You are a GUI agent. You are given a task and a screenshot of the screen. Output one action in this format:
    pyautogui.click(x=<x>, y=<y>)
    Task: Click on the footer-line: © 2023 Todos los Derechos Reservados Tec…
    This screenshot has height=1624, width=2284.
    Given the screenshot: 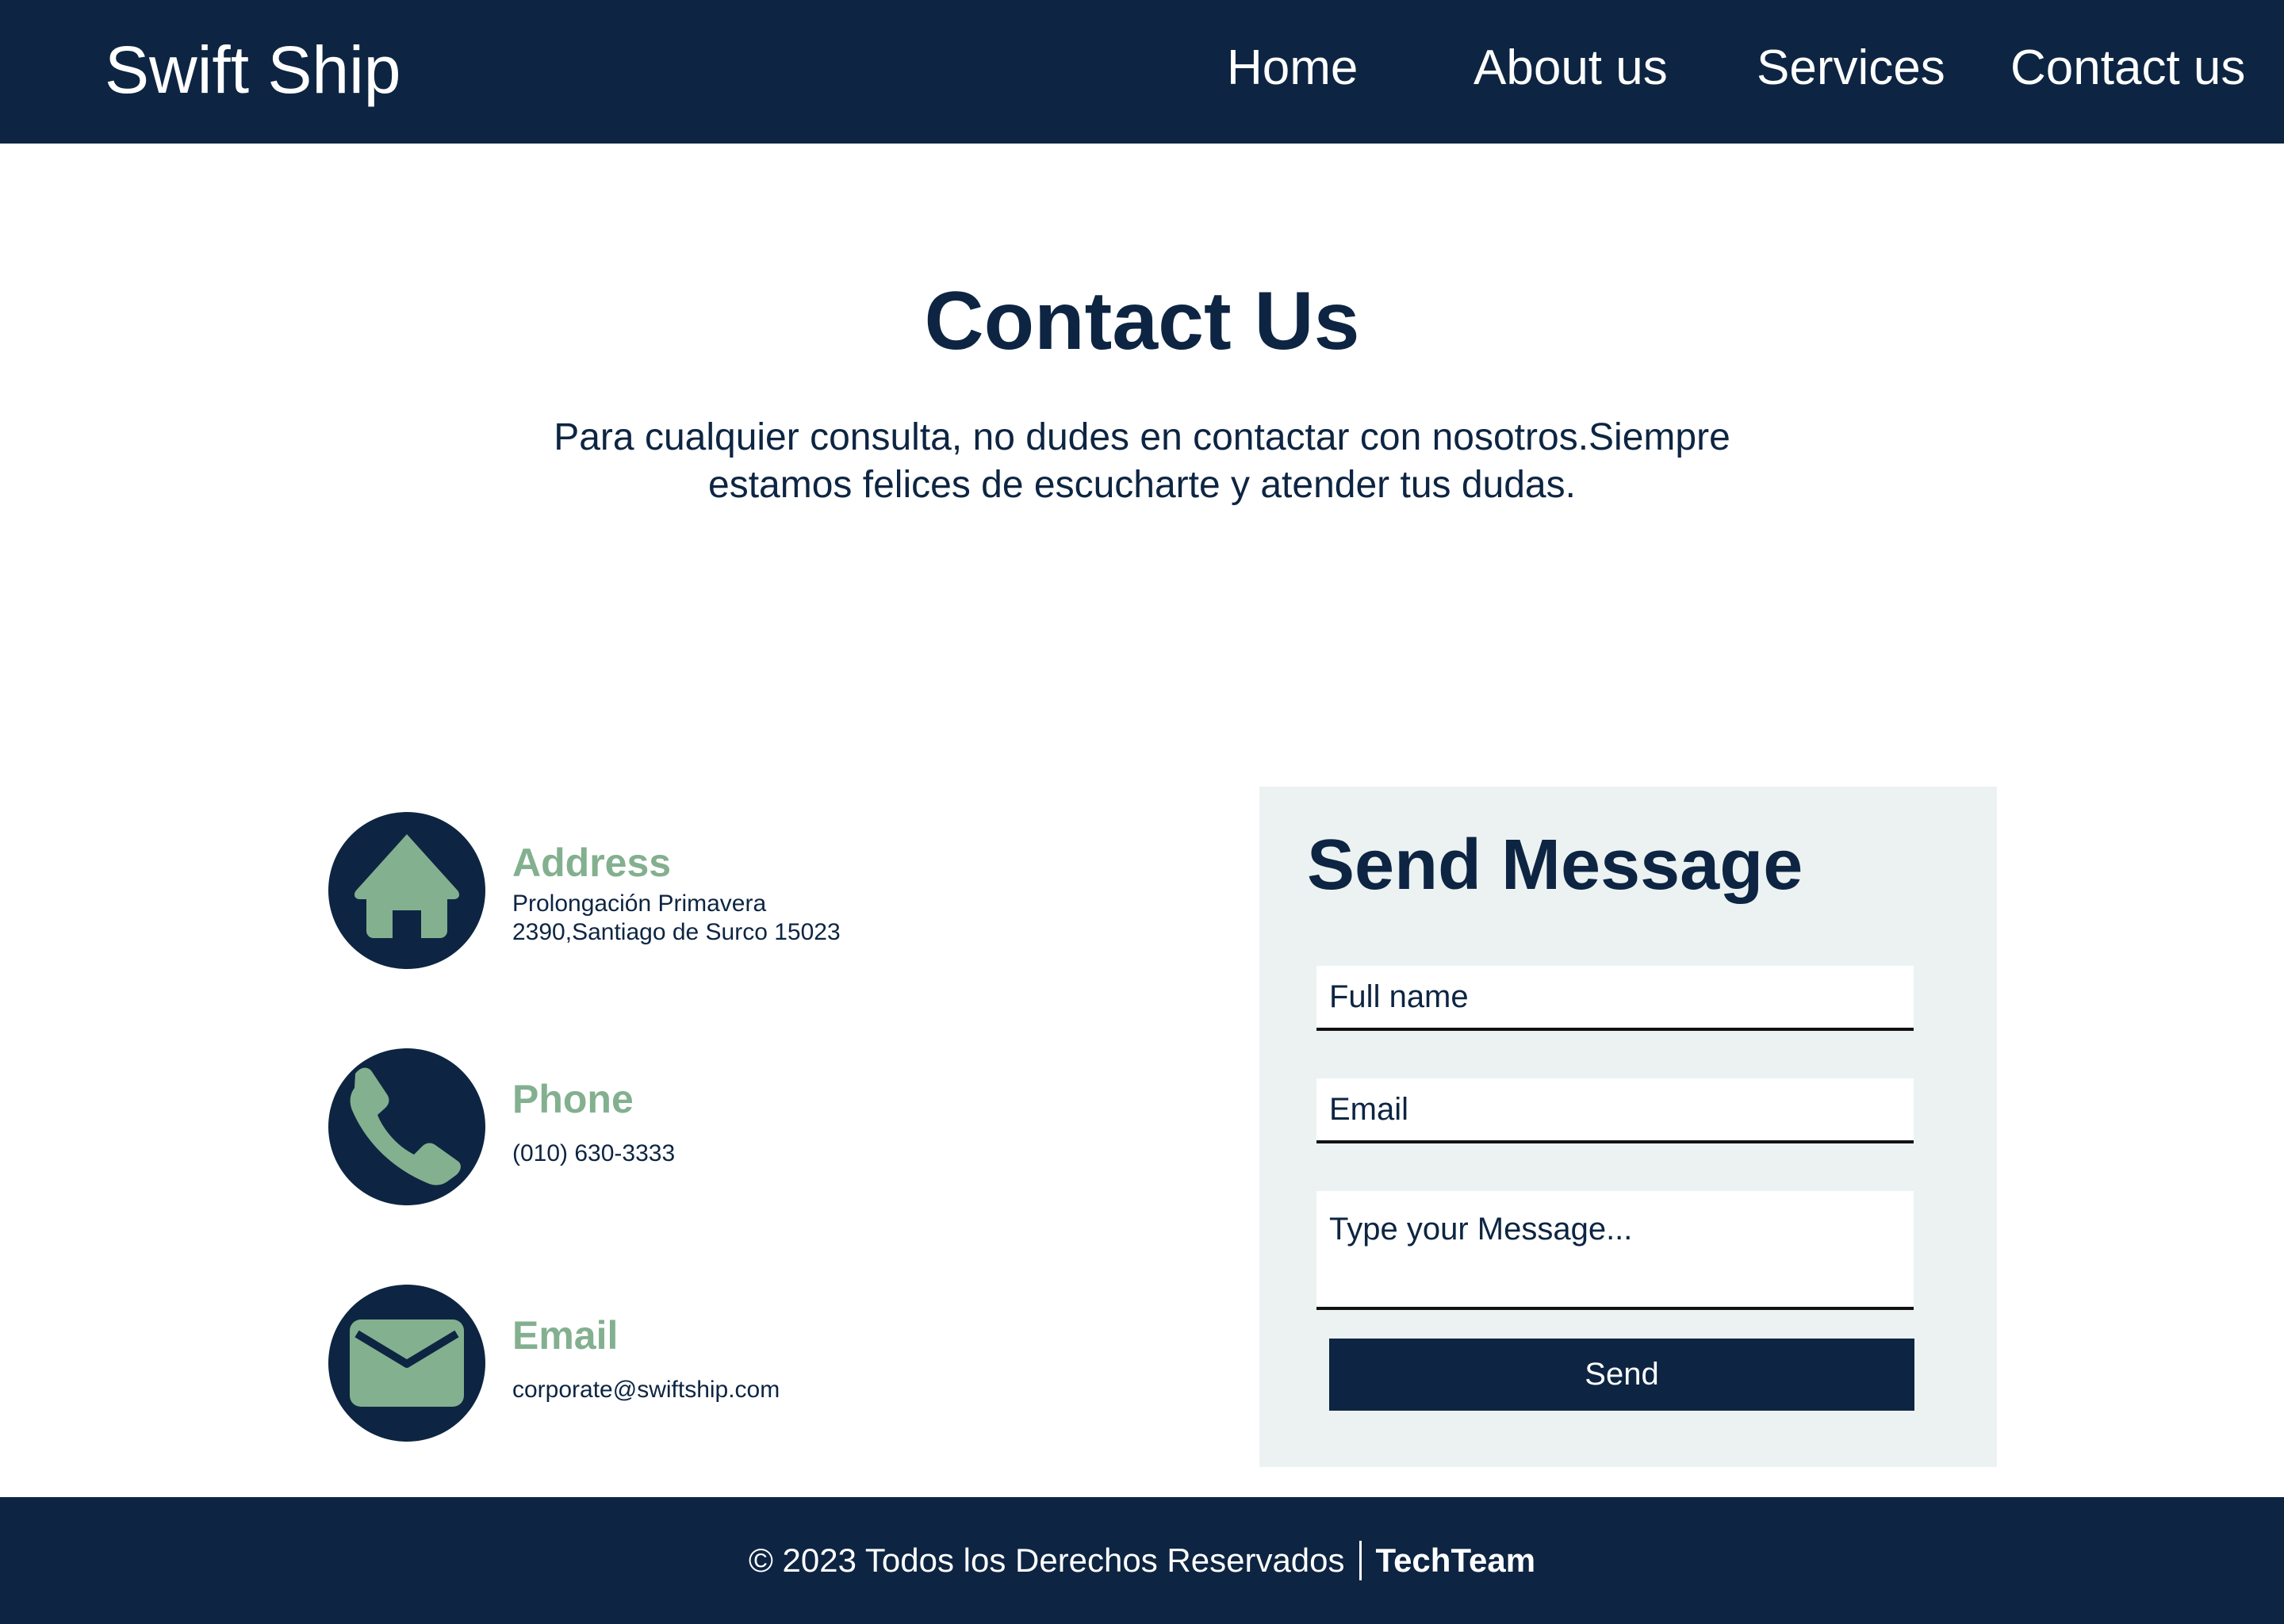 What is the action you would take?
    pyautogui.click(x=1142, y=1560)
    